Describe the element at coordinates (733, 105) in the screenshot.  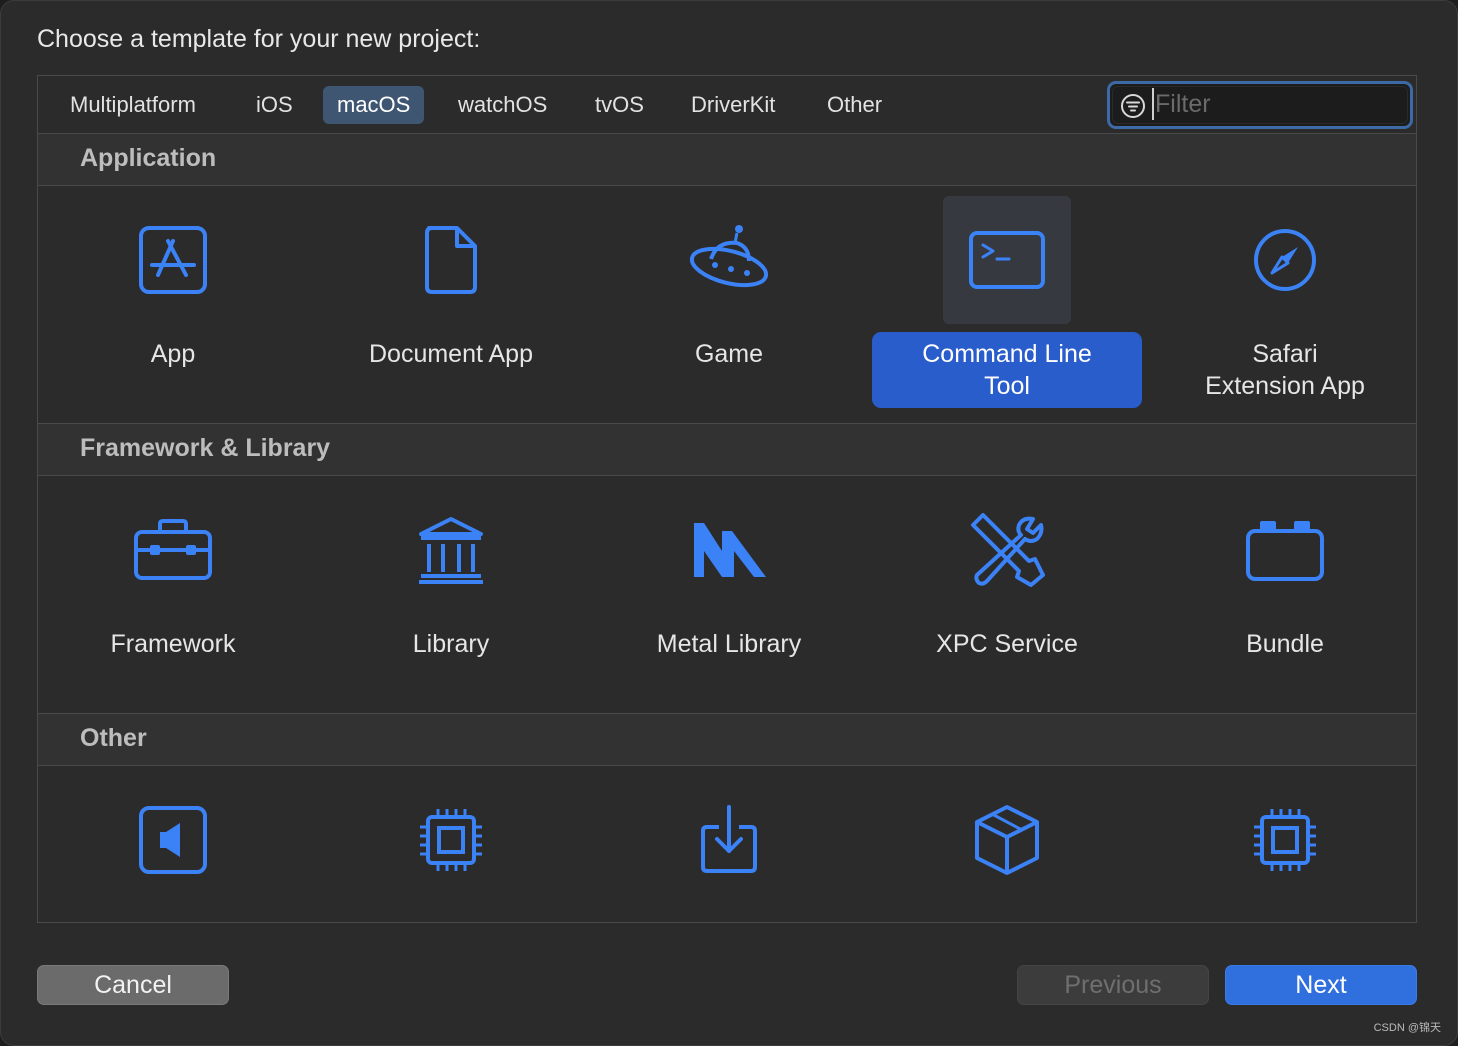
I see `tab-driverkit: DriverKit` at that location.